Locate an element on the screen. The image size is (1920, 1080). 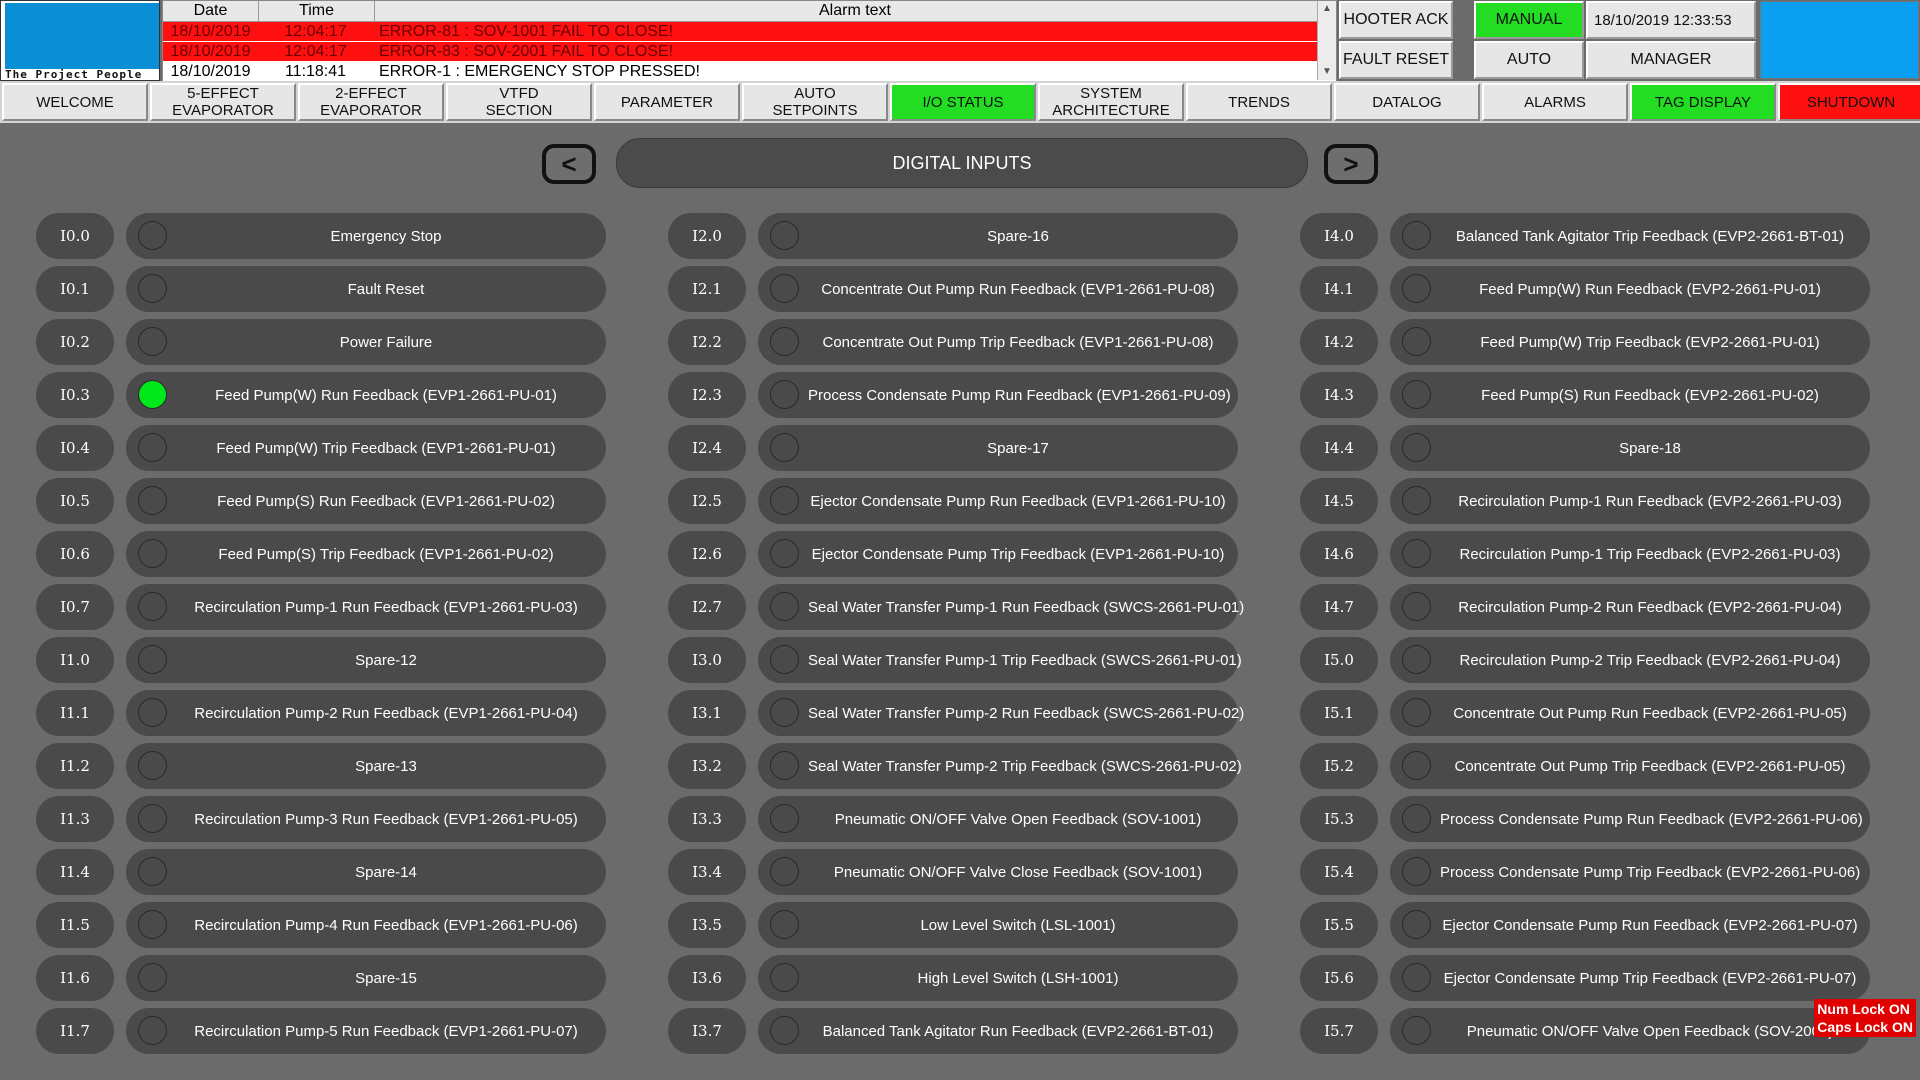
tab-shutdown: SHUTDOWN is located at coordinates (1849, 102).